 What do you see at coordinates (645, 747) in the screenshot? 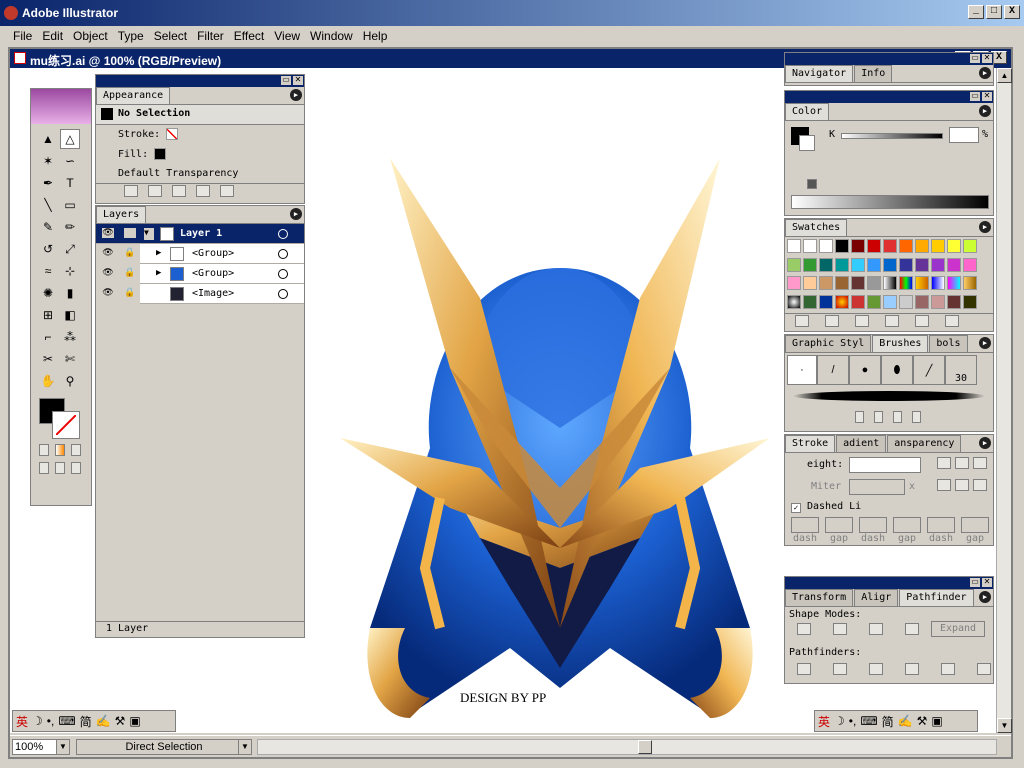
I see `scroll-thumb` at bounding box center [645, 747].